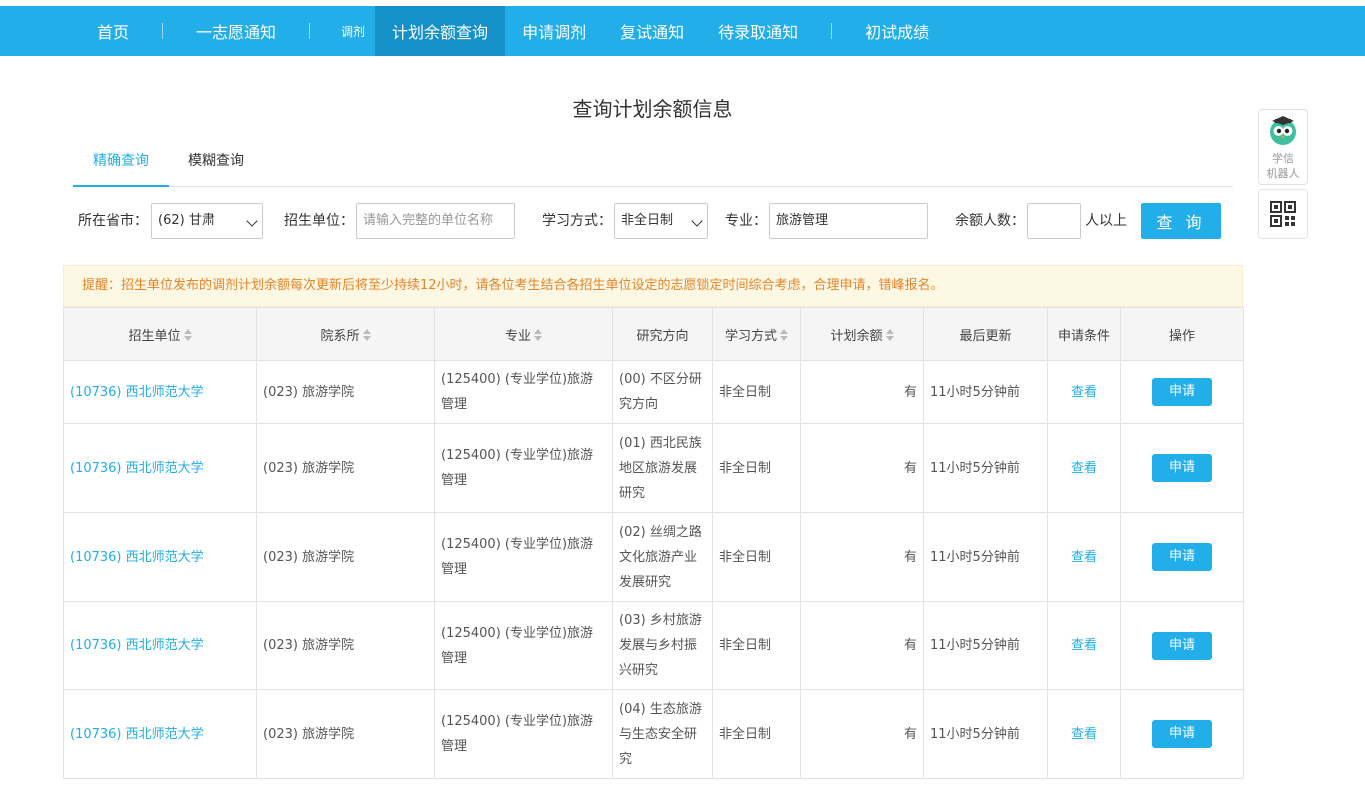 This screenshot has width=1365, height=801. Describe the element at coordinates (662, 468) in the screenshot. I see `direction-cell: (01) 西北民族地区旅游发展研究` at that location.